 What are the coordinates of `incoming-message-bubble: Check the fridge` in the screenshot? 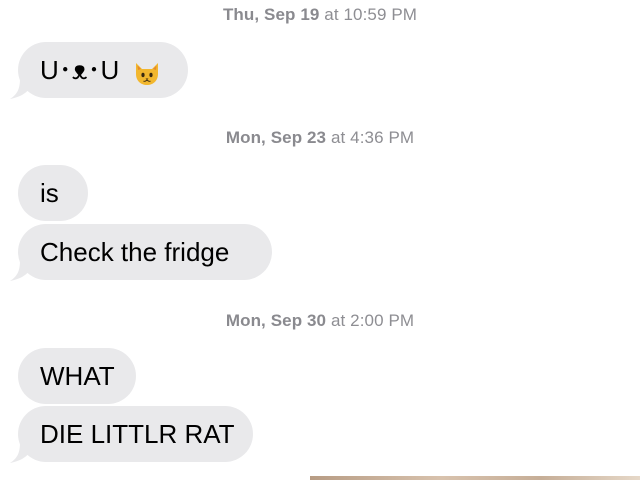 It's located at (145, 252).